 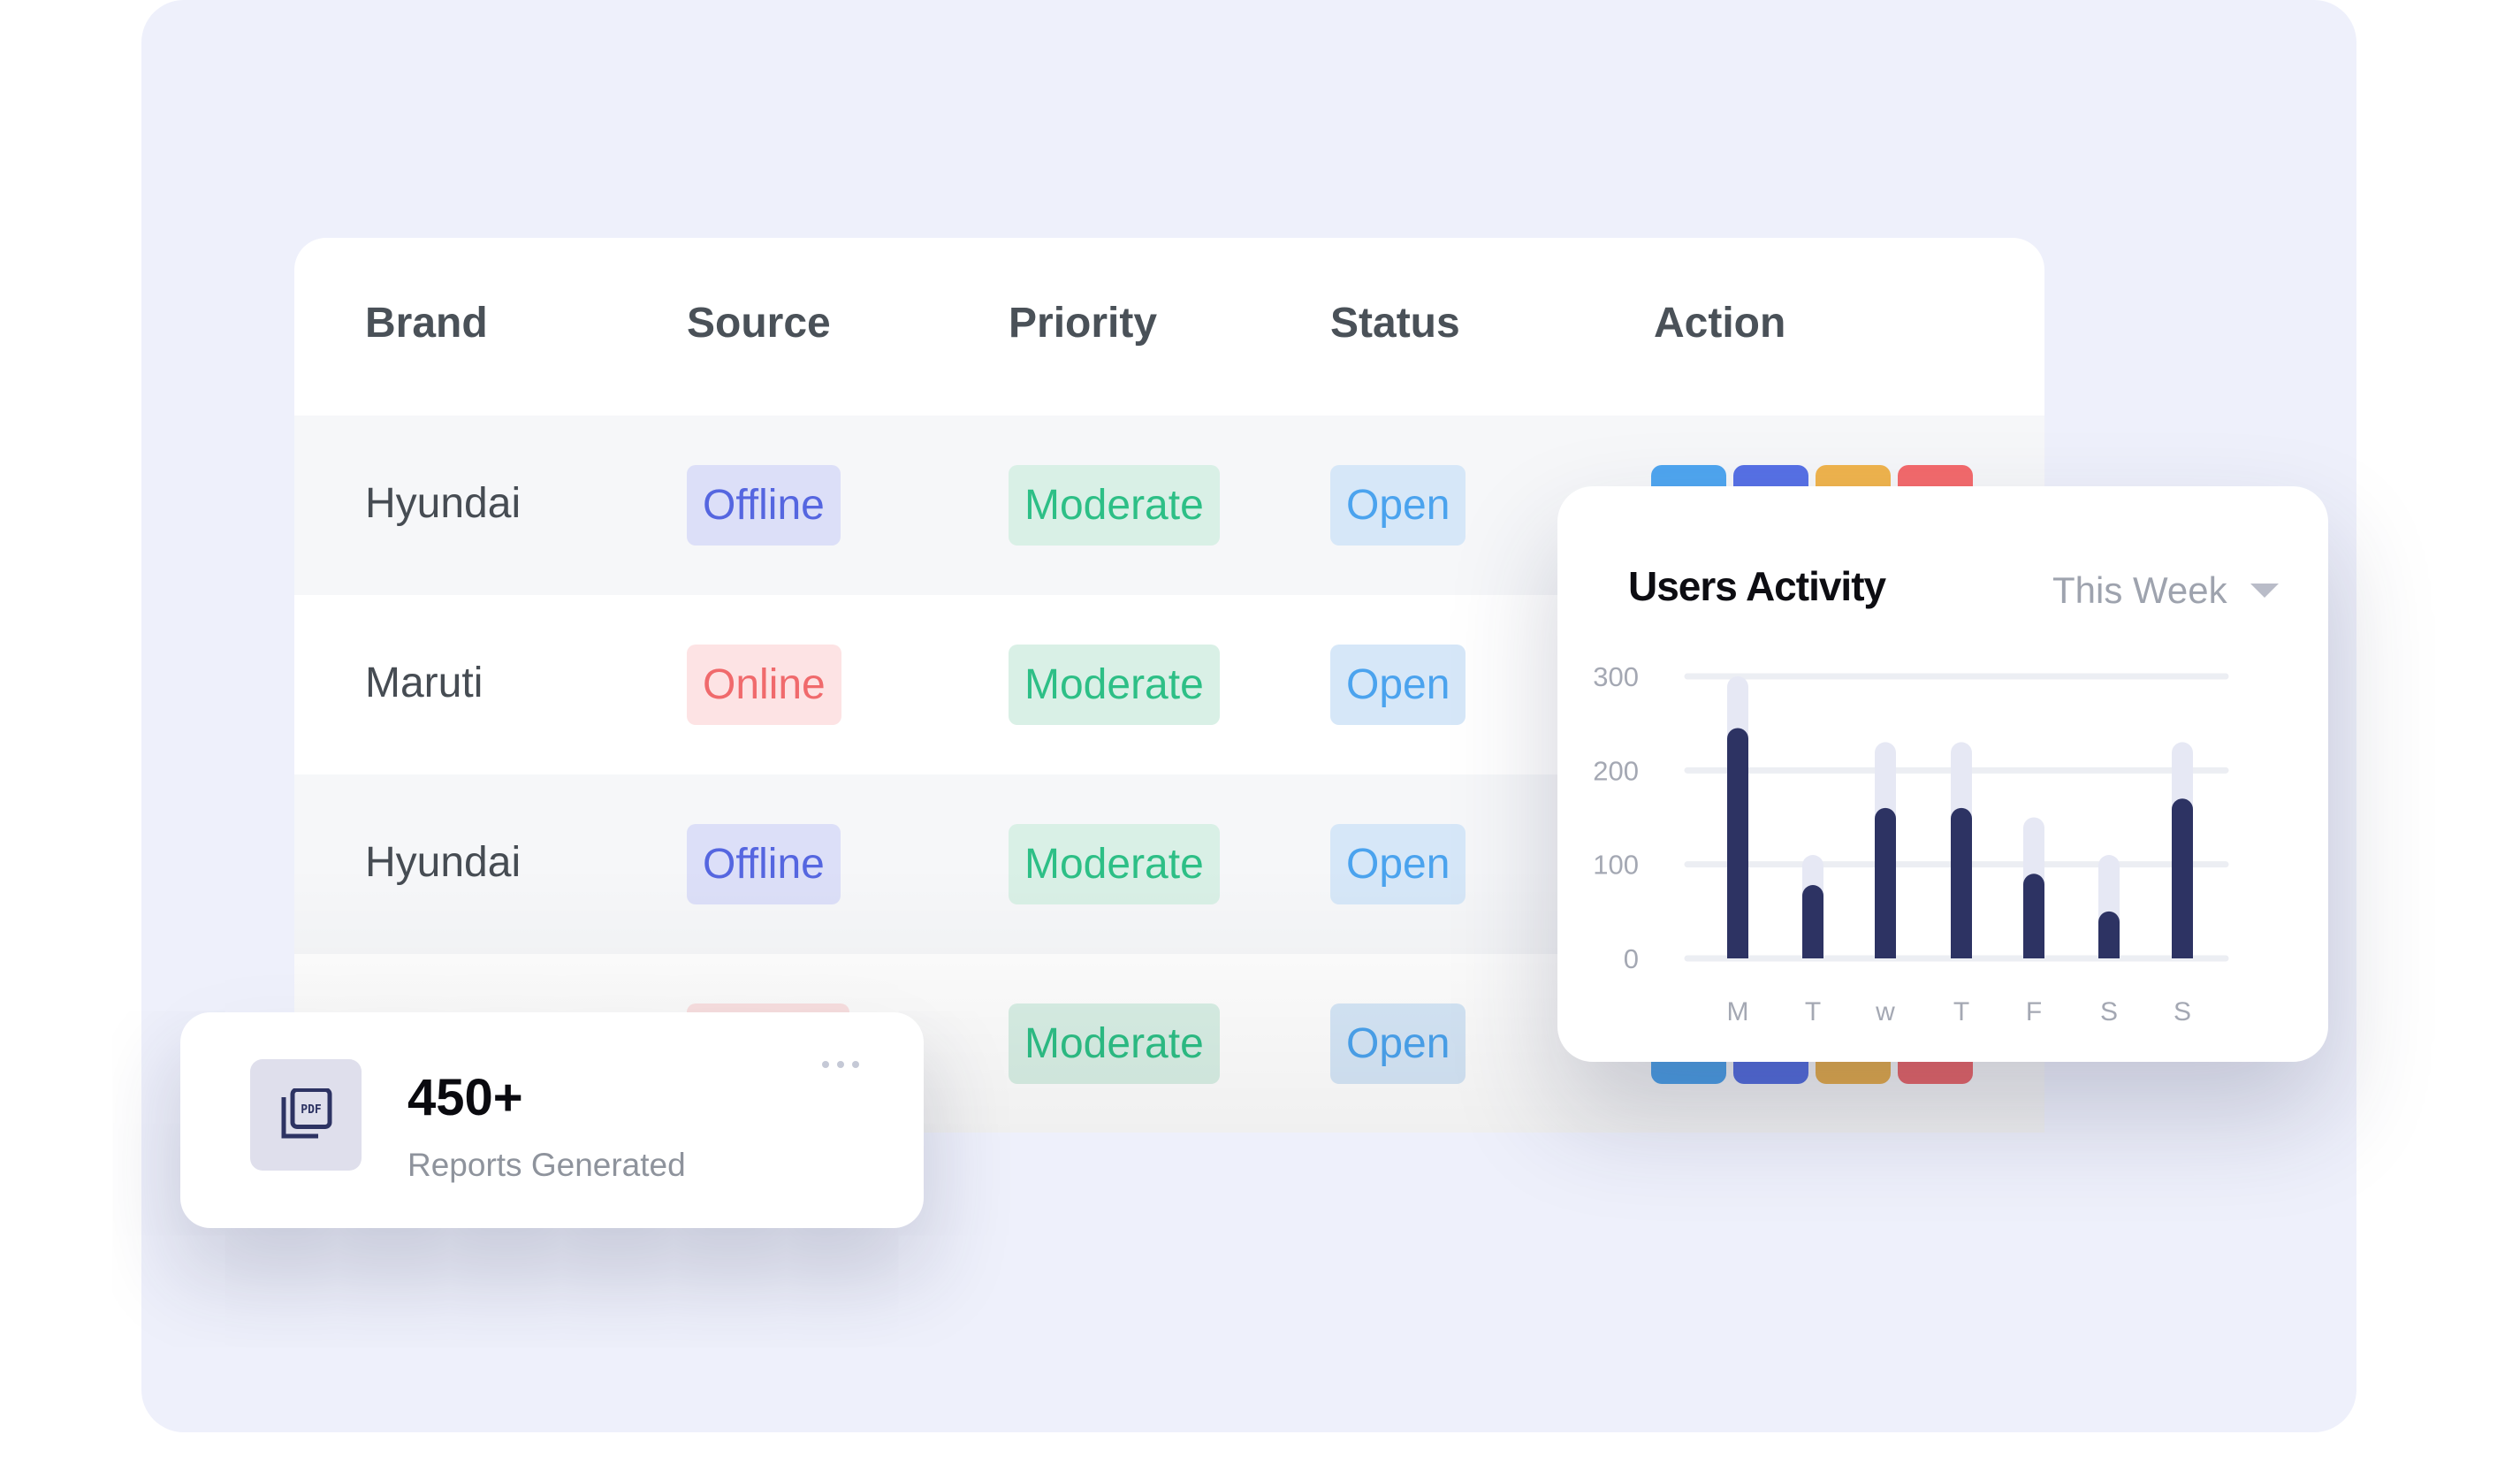 I want to click on x-tick-label: M, so click(x=1738, y=1012).